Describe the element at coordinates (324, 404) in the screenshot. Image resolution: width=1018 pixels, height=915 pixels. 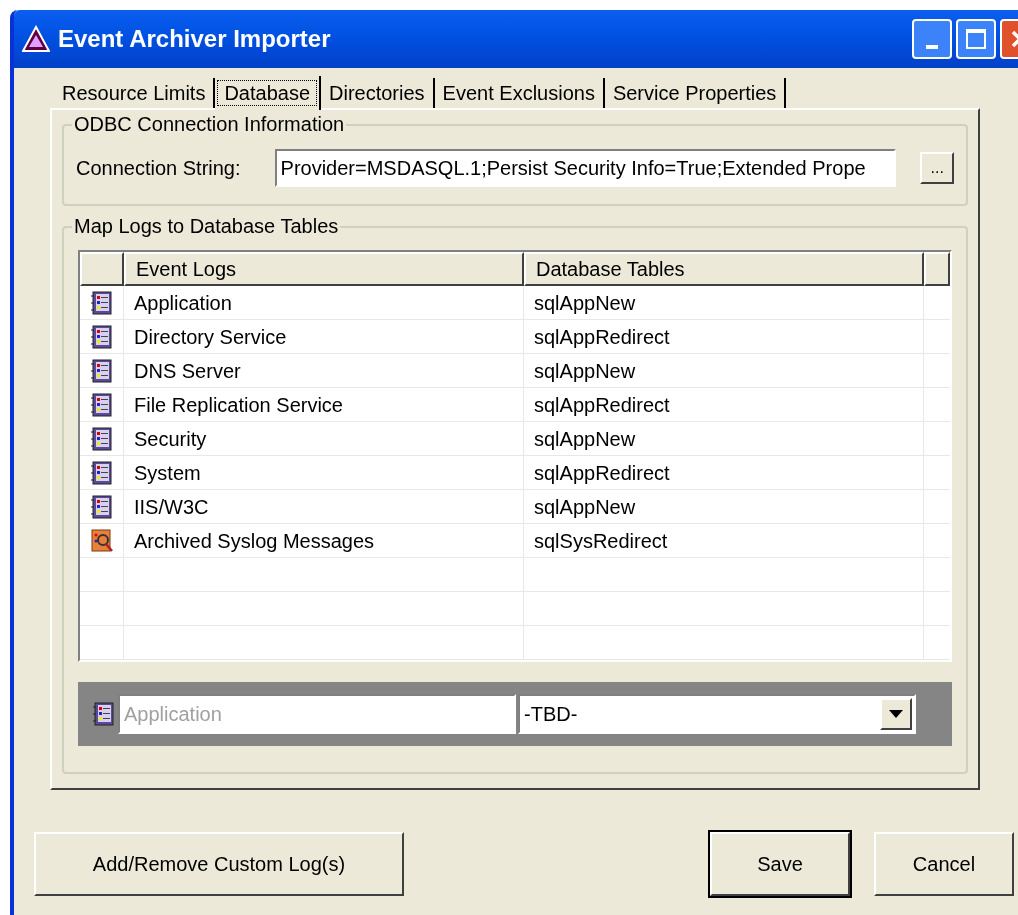
I see `table-cell: File Replication Service` at that location.